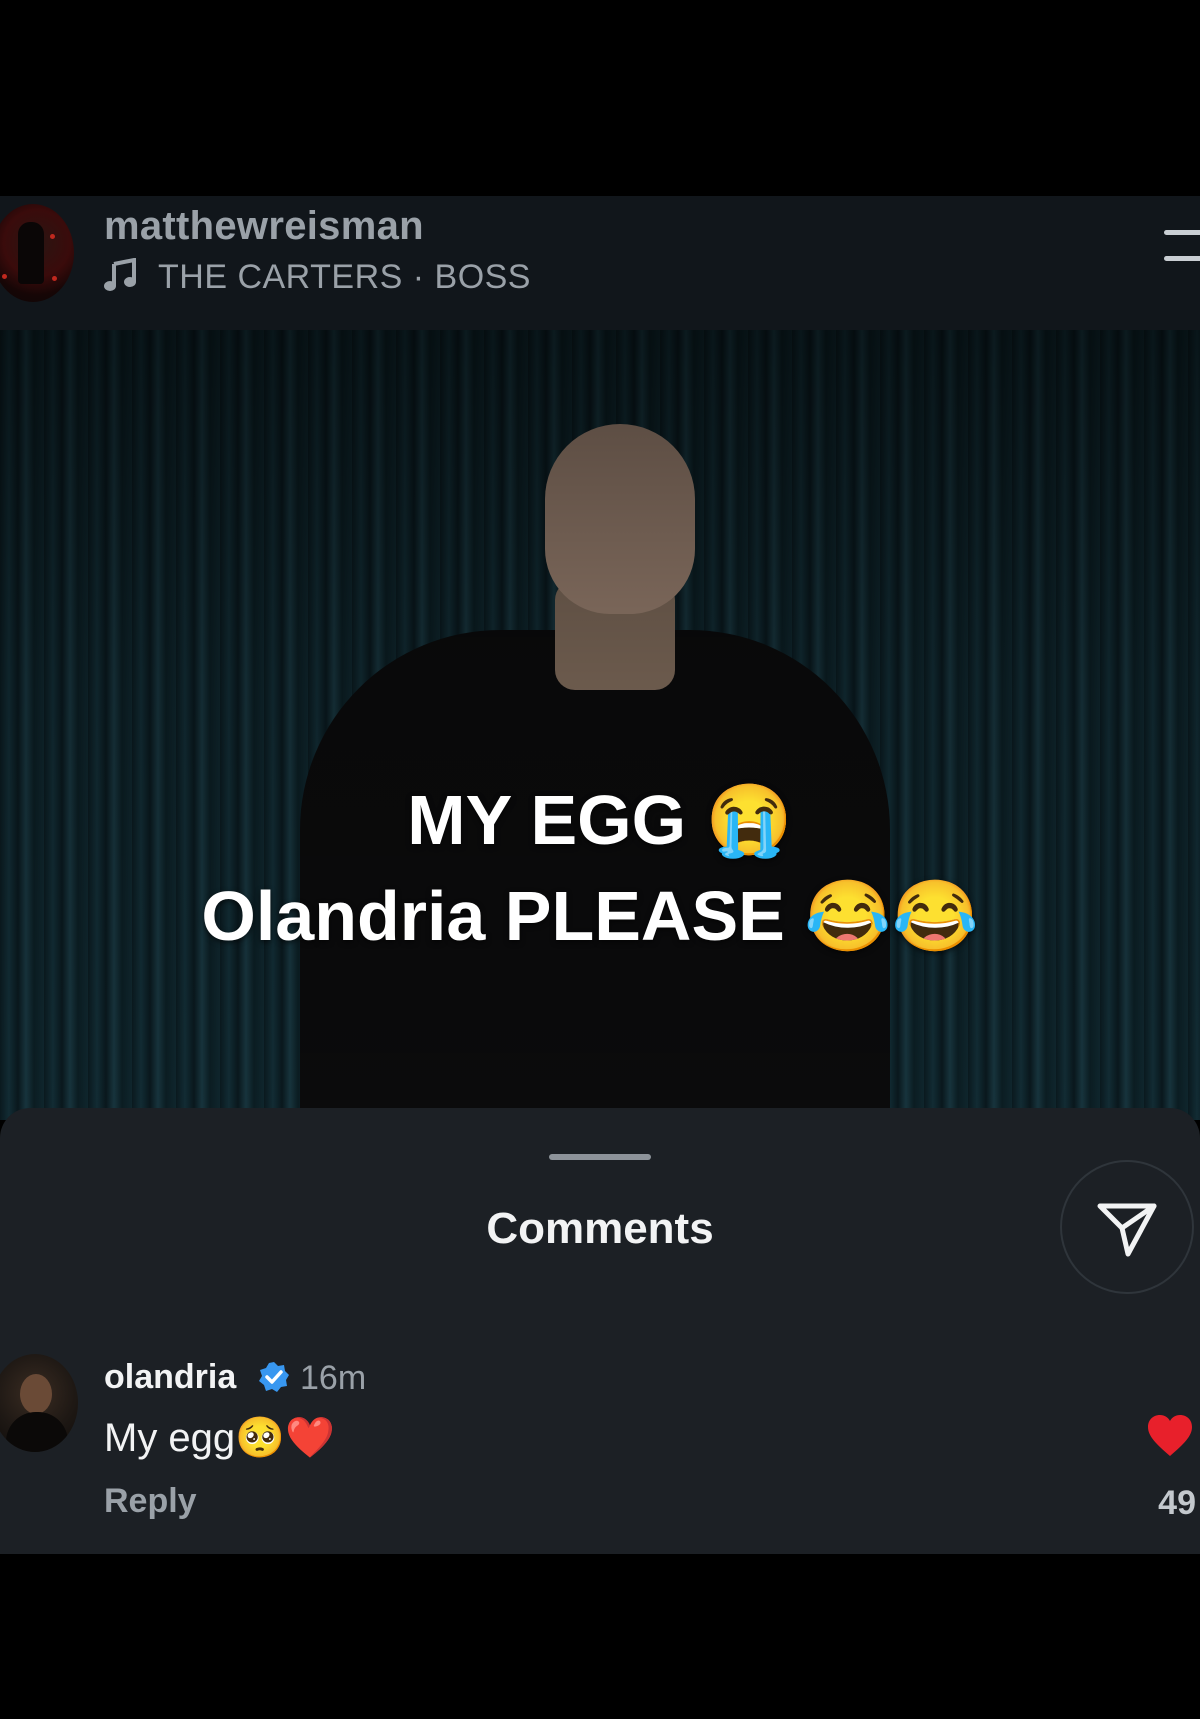 The width and height of the screenshot is (1200, 1719). What do you see at coordinates (150, 1501) in the screenshot?
I see `reply-button: Reply` at bounding box center [150, 1501].